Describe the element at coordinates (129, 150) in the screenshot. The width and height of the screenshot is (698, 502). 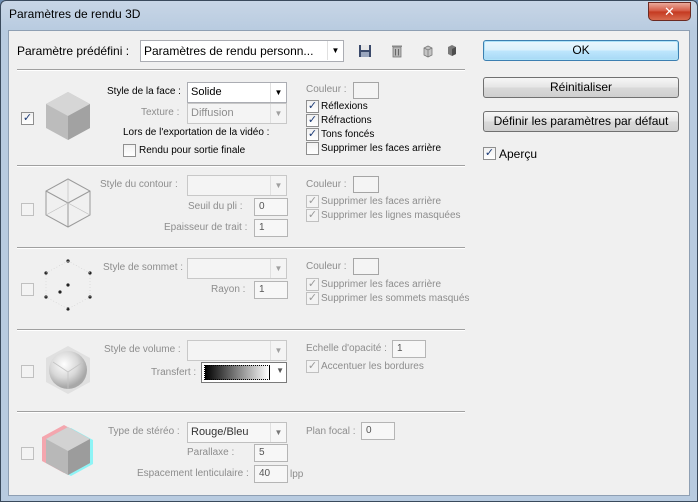
I see `final-render-checkbox` at that location.